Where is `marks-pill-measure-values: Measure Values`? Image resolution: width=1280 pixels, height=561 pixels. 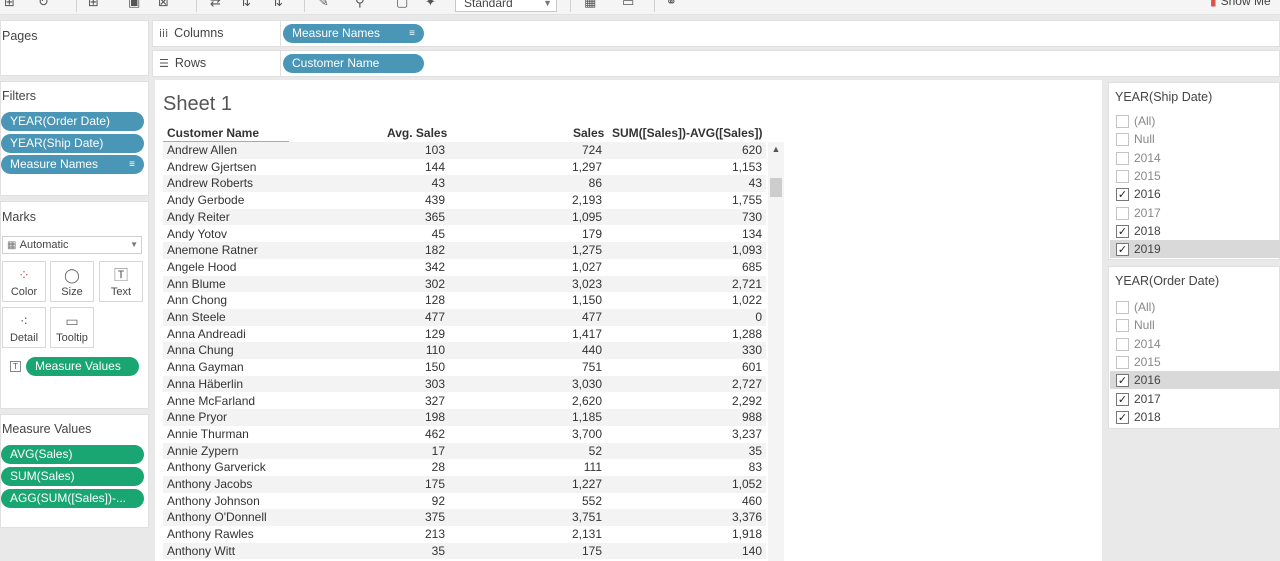 marks-pill-measure-values: Measure Values is located at coordinates (82, 366).